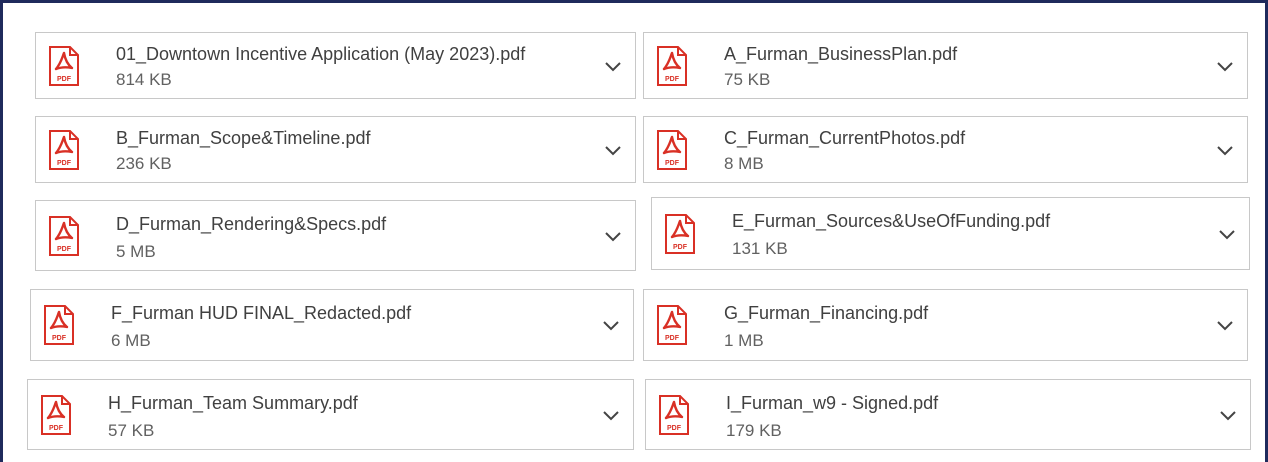 This screenshot has height=462, width=1268. I want to click on attachment-size: 236 KB, so click(144, 163).